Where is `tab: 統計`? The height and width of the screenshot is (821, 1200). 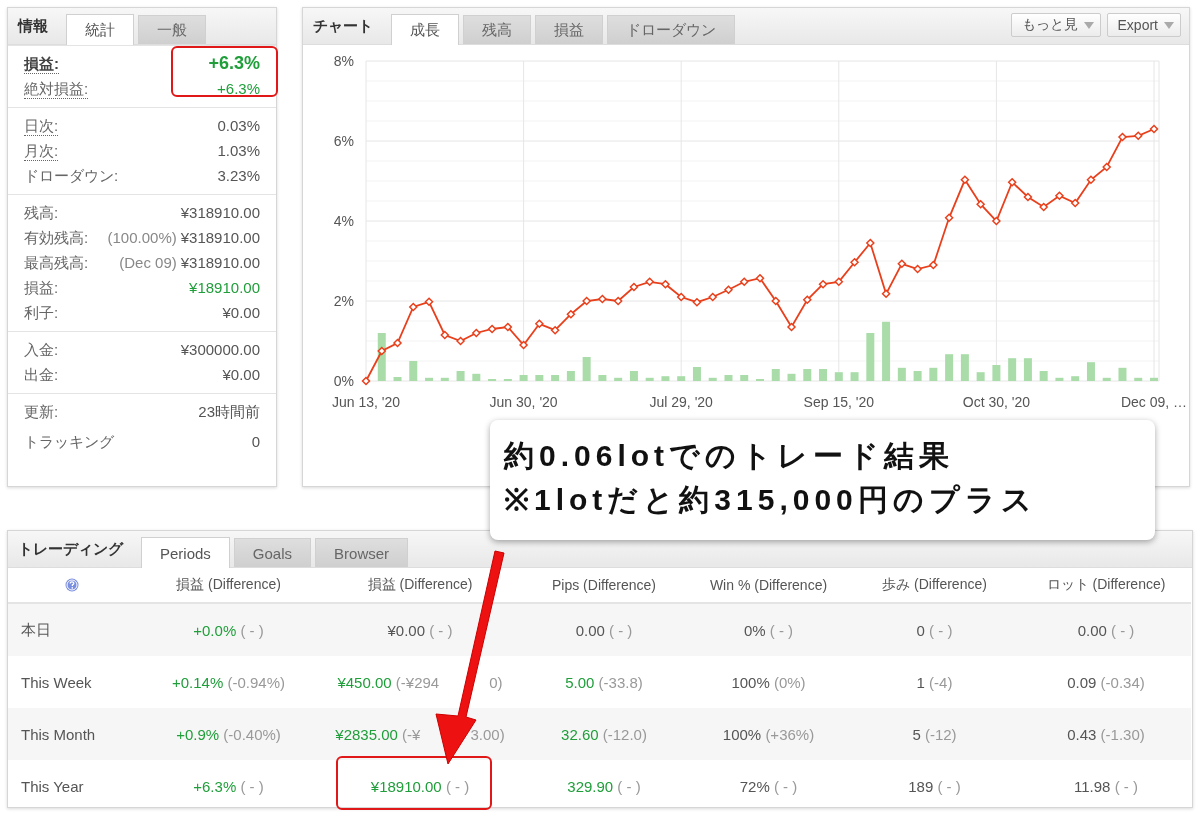
tab: 統計 is located at coordinates (100, 29).